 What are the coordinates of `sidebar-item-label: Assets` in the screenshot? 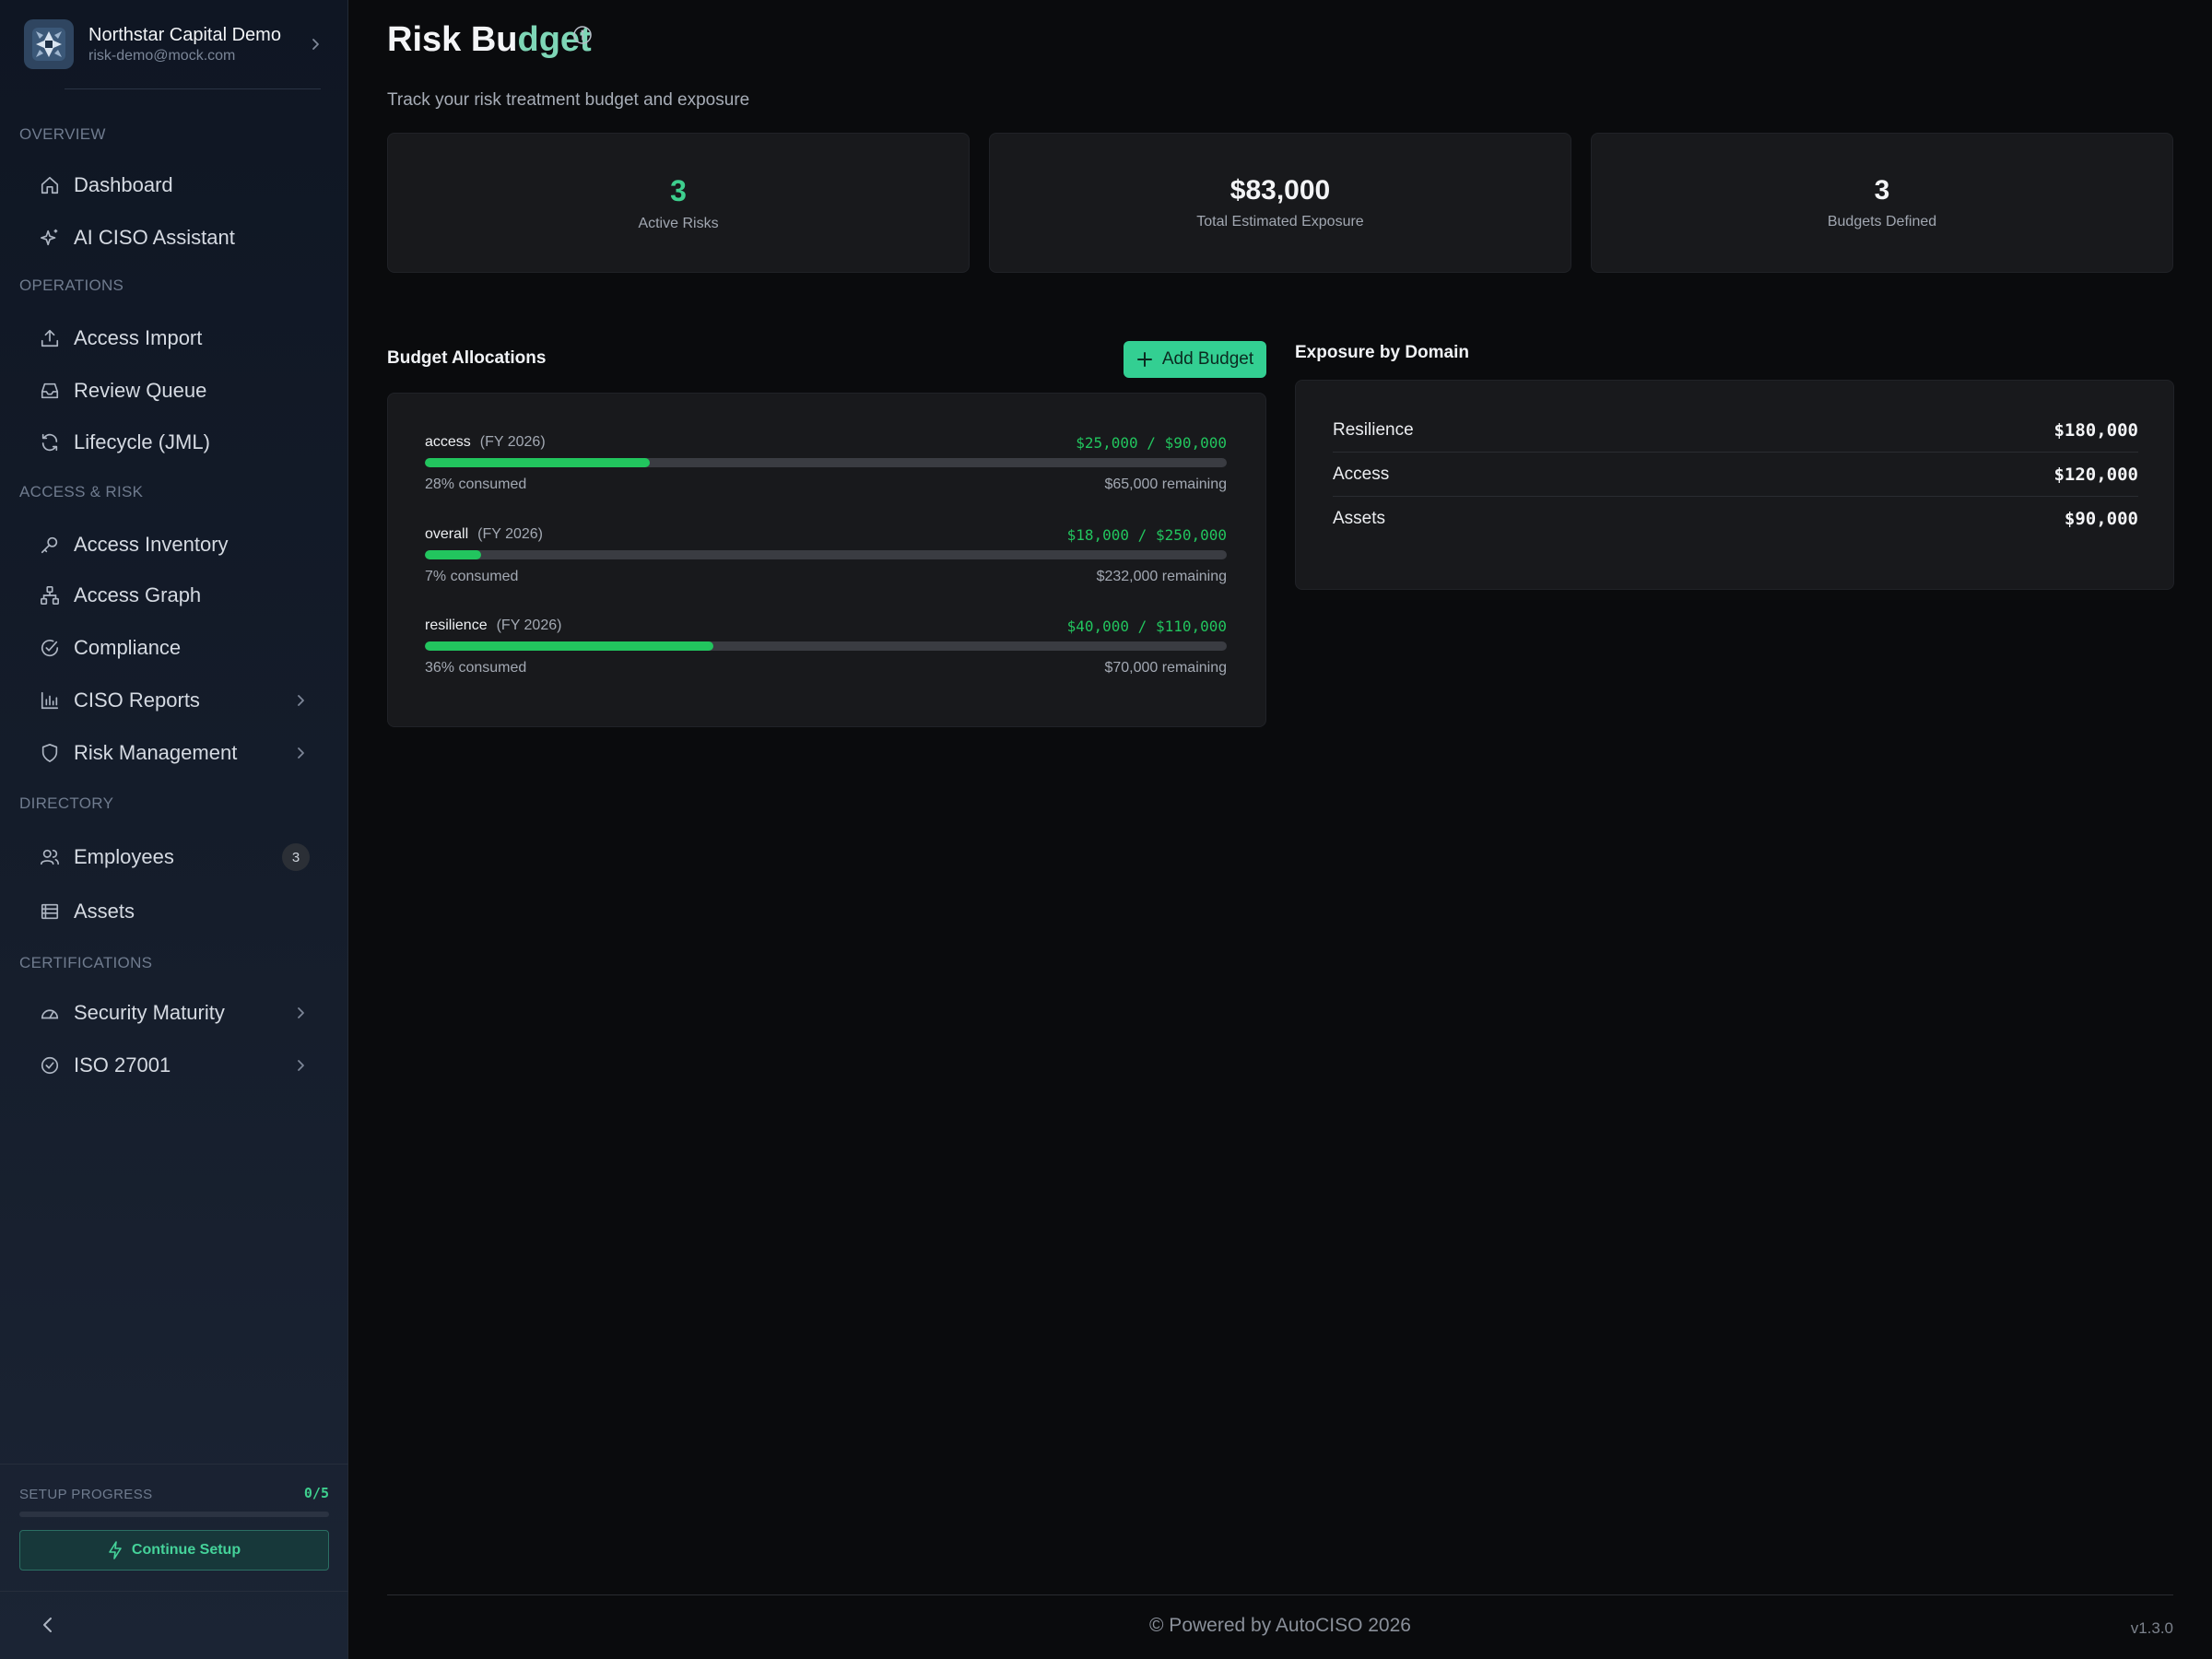 It's located at (104, 911).